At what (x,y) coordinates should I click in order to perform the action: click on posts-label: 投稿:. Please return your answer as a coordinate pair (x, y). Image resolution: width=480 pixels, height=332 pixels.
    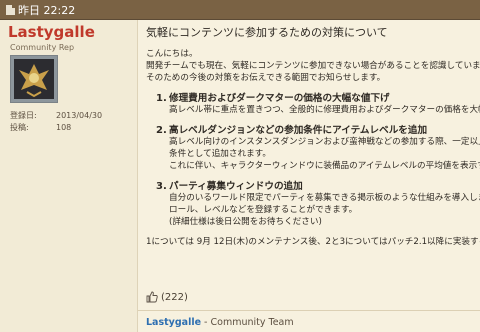
    Looking at the image, I should click on (19, 127).